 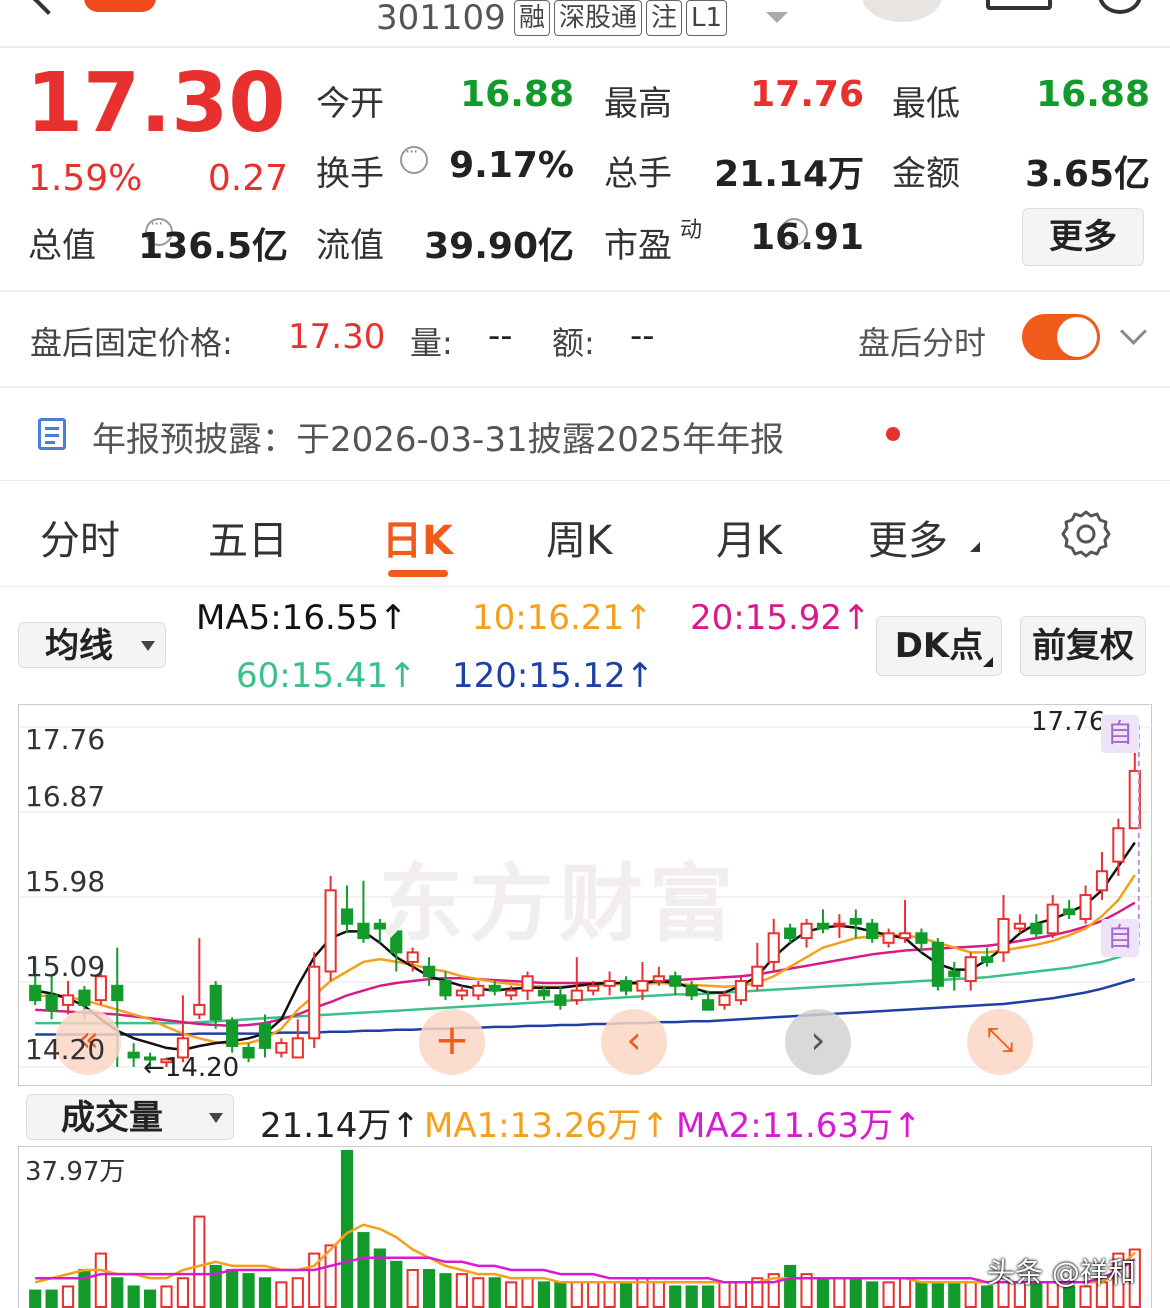 What do you see at coordinates (1077, 337) in the screenshot?
I see `toggle-knob` at bounding box center [1077, 337].